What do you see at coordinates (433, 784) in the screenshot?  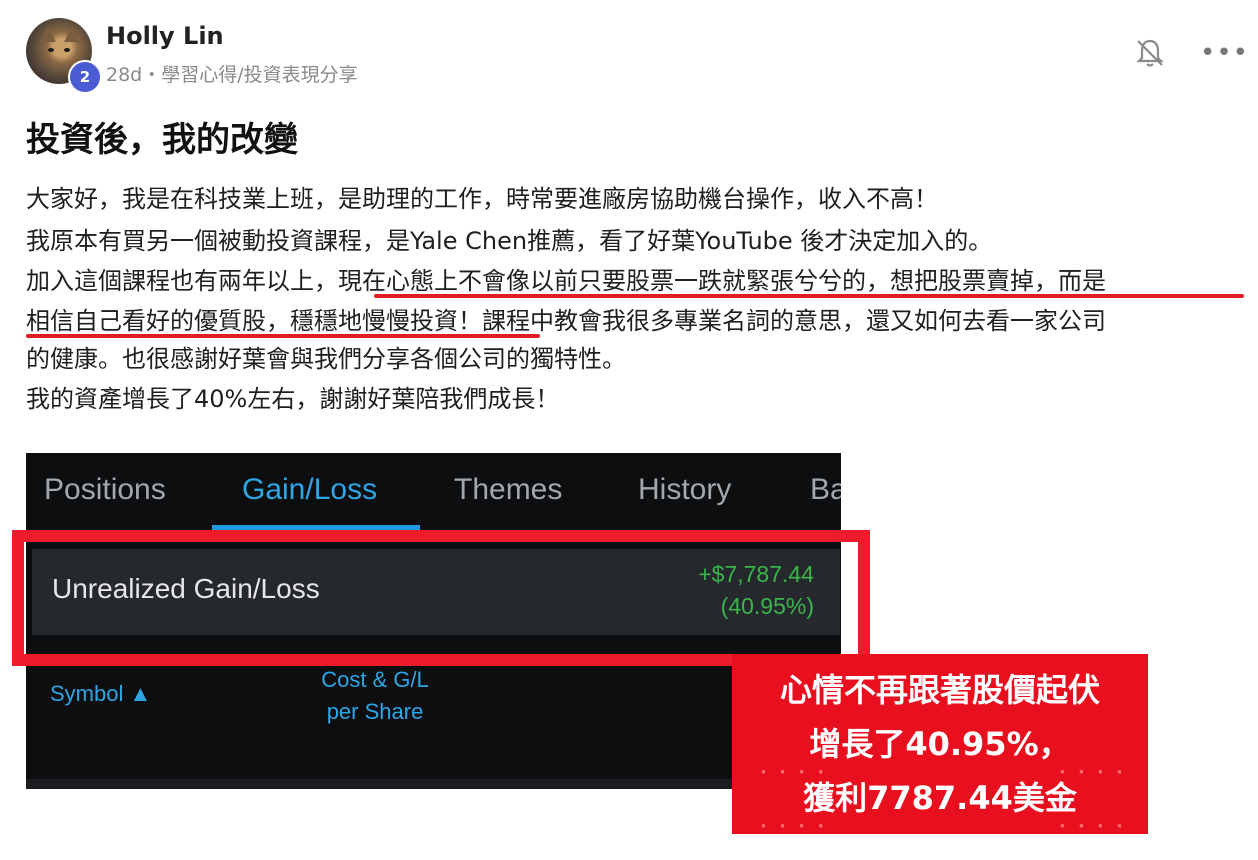 I see `row-divider` at bounding box center [433, 784].